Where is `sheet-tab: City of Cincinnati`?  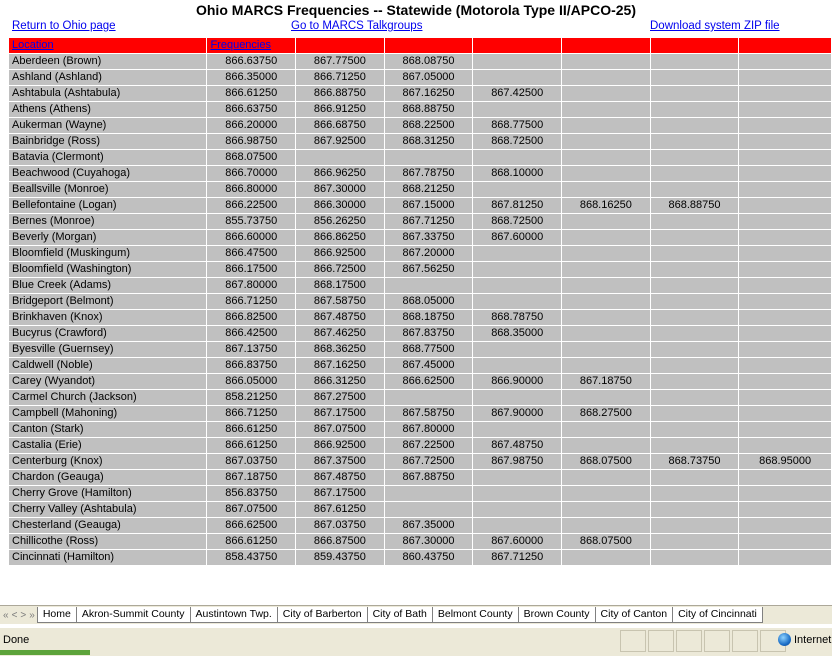 sheet-tab: City of Cincinnati is located at coordinates (717, 615).